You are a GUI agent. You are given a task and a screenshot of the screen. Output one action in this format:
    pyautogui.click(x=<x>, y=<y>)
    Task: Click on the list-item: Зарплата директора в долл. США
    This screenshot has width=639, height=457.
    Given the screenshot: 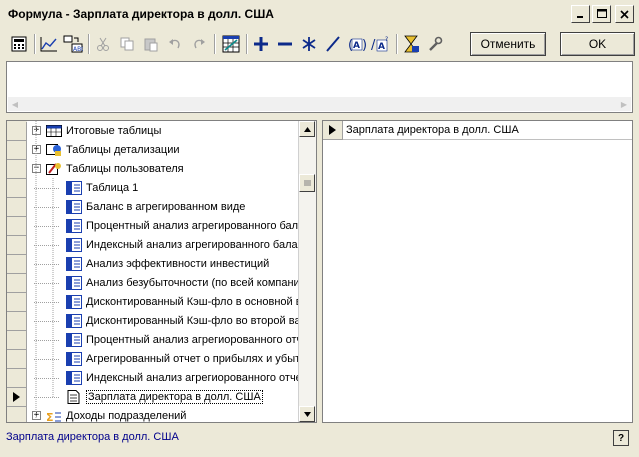 What is the action you would take?
    pyautogui.click(x=487, y=130)
    